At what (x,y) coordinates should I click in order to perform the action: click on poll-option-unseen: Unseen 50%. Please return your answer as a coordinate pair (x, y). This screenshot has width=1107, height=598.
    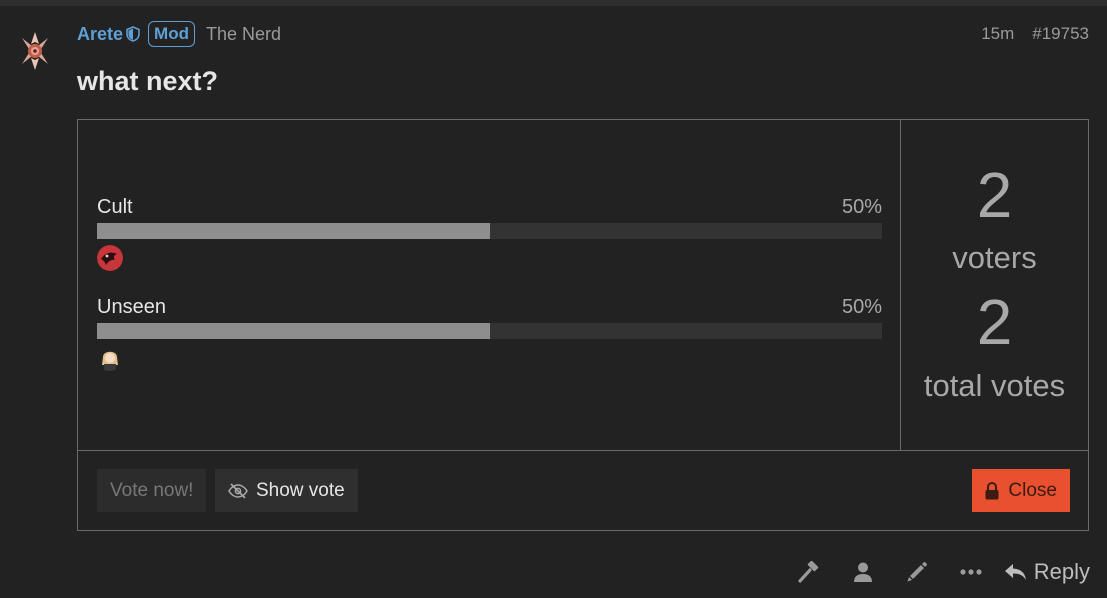
    Looking at the image, I should click on (489, 333).